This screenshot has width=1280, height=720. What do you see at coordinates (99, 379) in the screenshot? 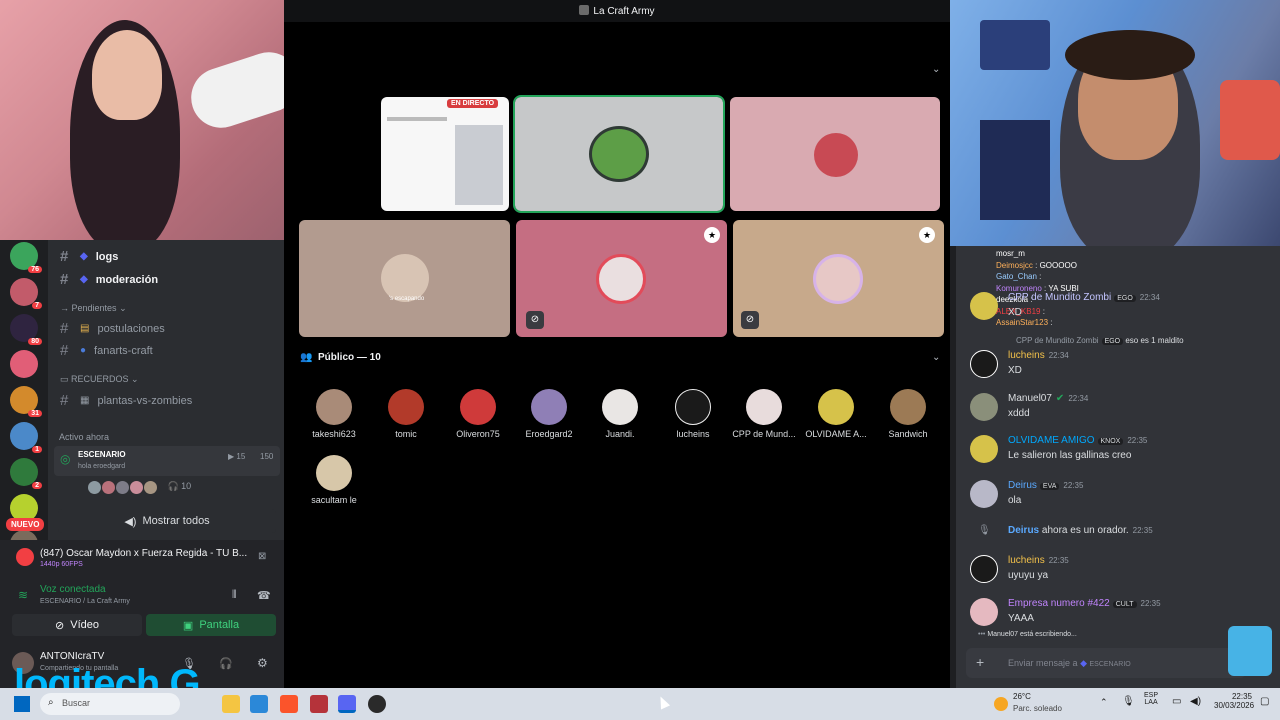
I see `category-memories: ▭ RECUERDOS ⌄` at bounding box center [99, 379].